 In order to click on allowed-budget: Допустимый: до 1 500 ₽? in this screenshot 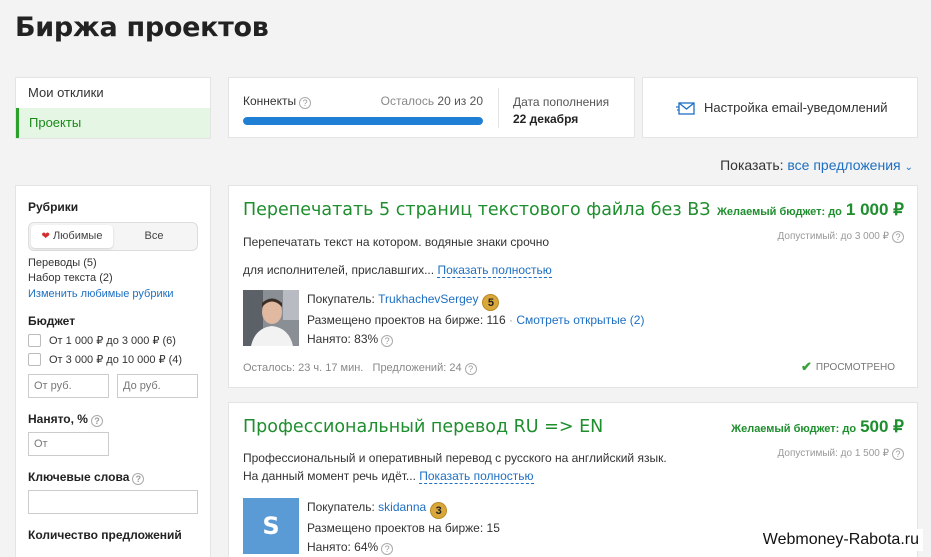, I will do `click(841, 454)`.